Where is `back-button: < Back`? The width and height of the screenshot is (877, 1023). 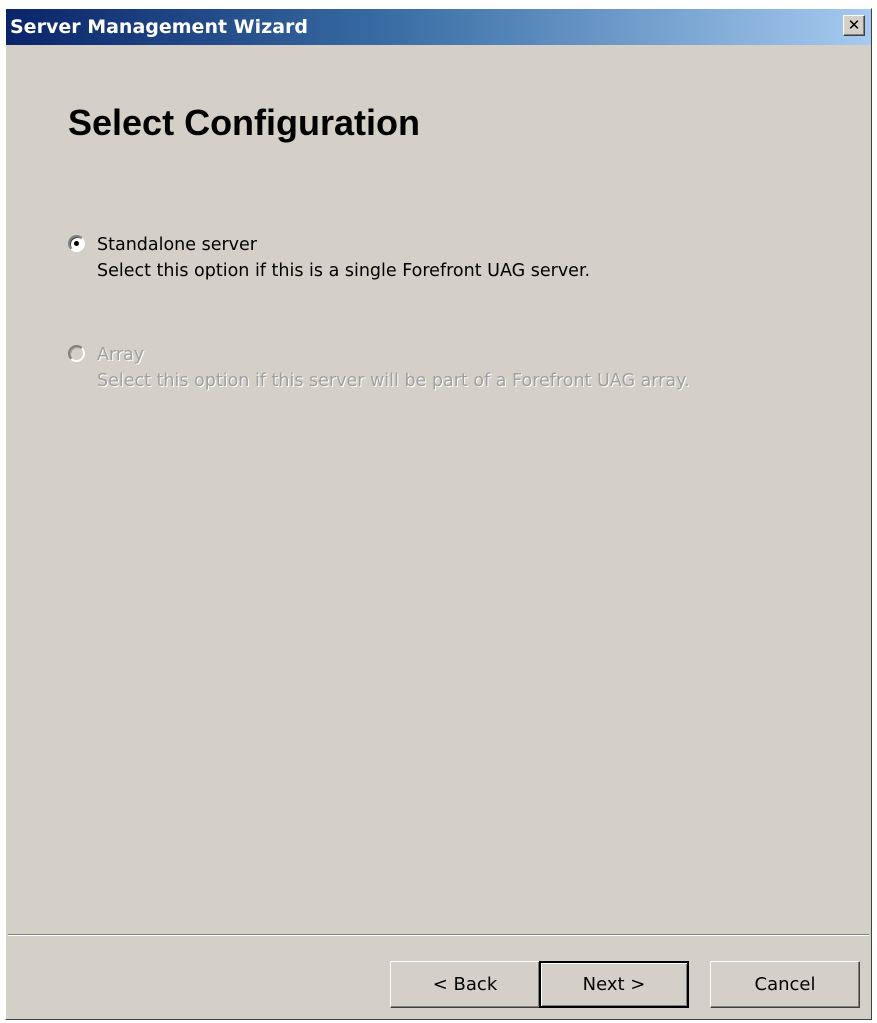 back-button: < Back is located at coordinates (465, 984).